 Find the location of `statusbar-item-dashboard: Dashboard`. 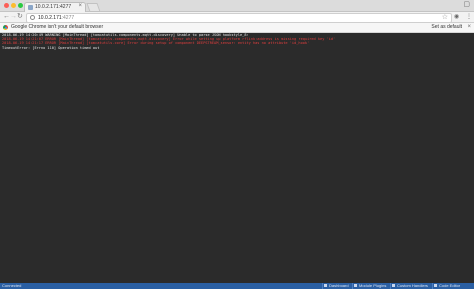

statusbar-item-dashboard: Dashboard is located at coordinates (335, 286).